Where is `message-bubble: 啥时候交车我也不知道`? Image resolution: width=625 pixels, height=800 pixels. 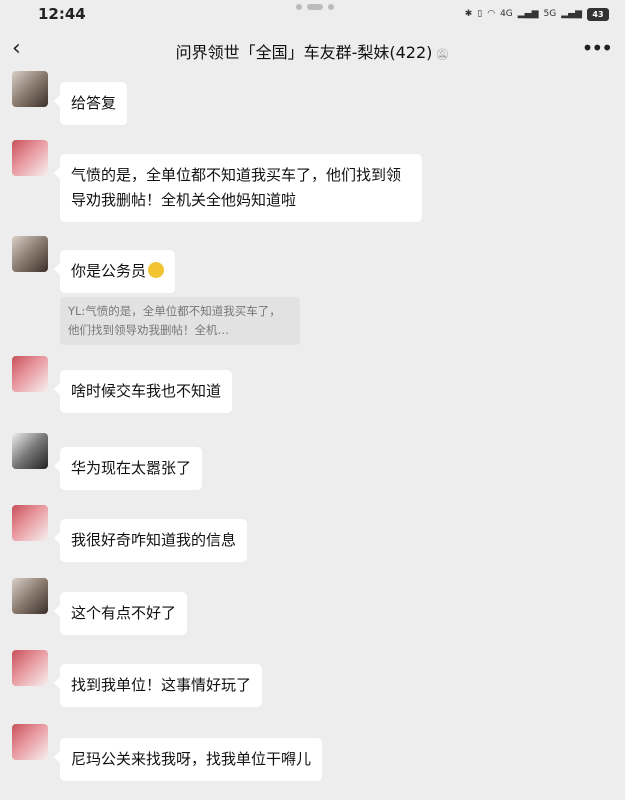
message-bubble: 啥时候交车我也不知道 is located at coordinates (143, 391).